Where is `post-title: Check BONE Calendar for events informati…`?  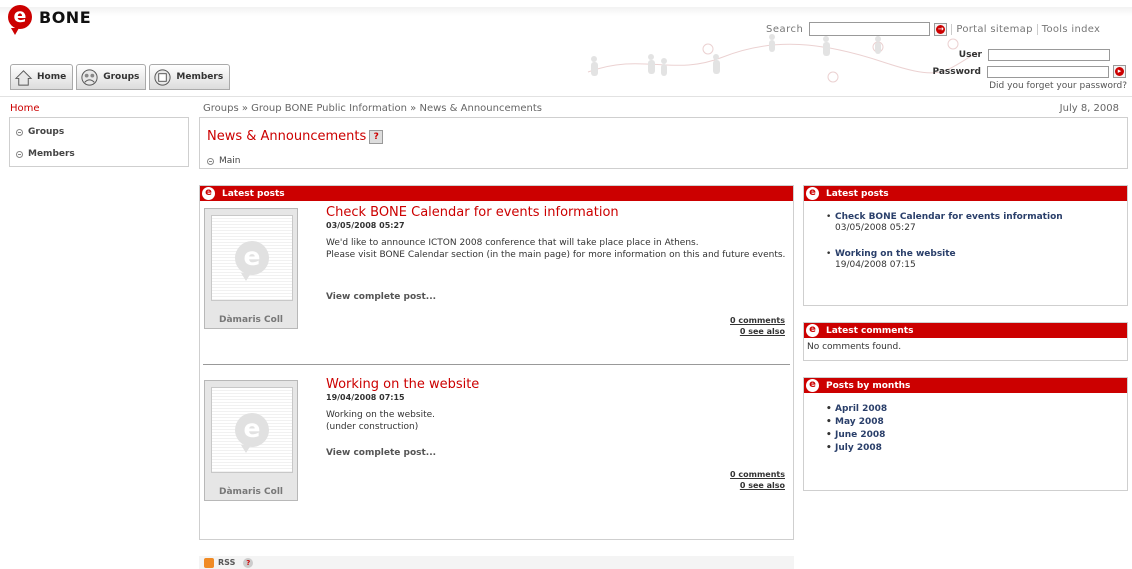 post-title: Check BONE Calendar for events informati… is located at coordinates (472, 212).